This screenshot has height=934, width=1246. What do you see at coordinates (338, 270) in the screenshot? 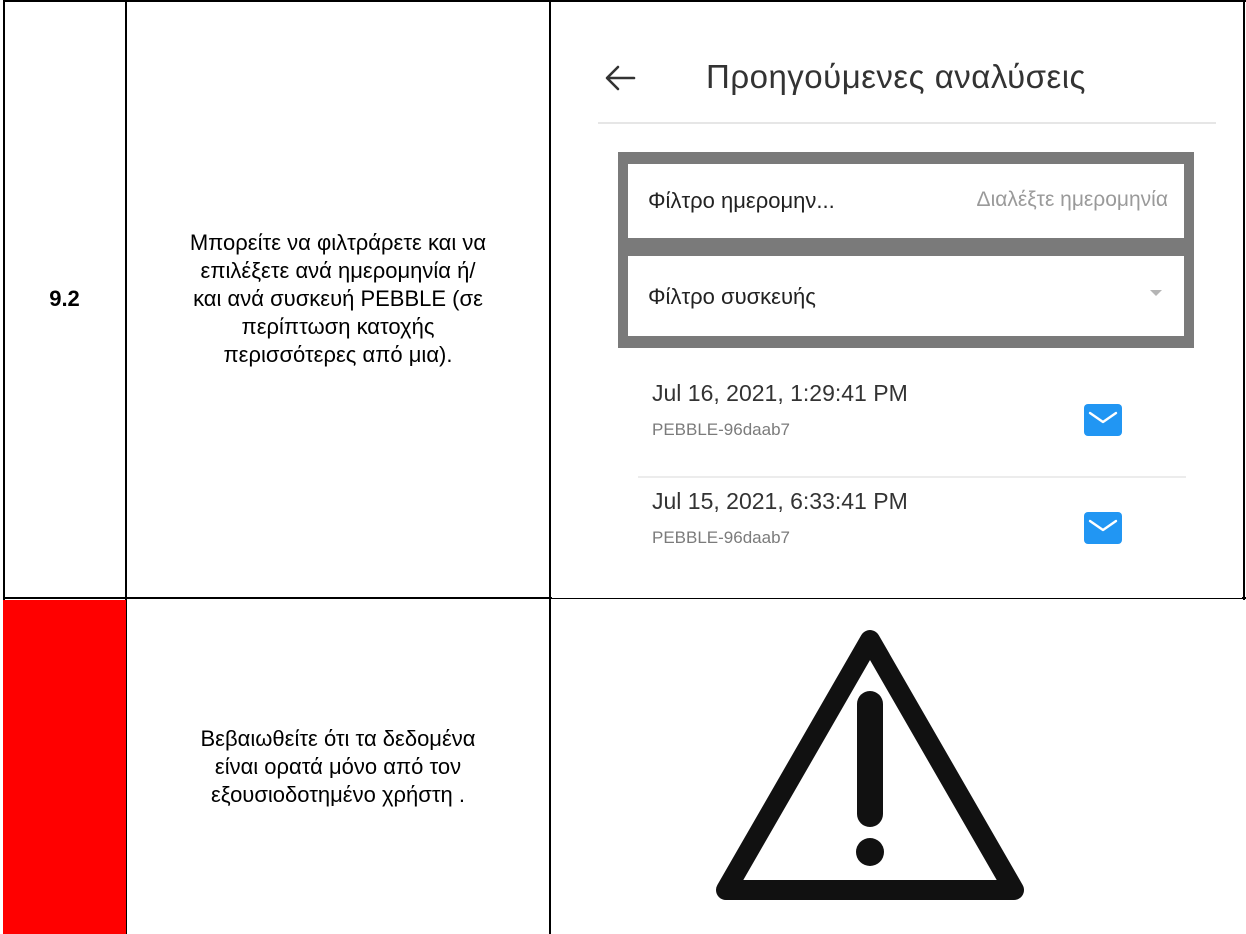
I see `description-line: επιλέξετε ανά ημερομηνία ή/` at bounding box center [338, 270].